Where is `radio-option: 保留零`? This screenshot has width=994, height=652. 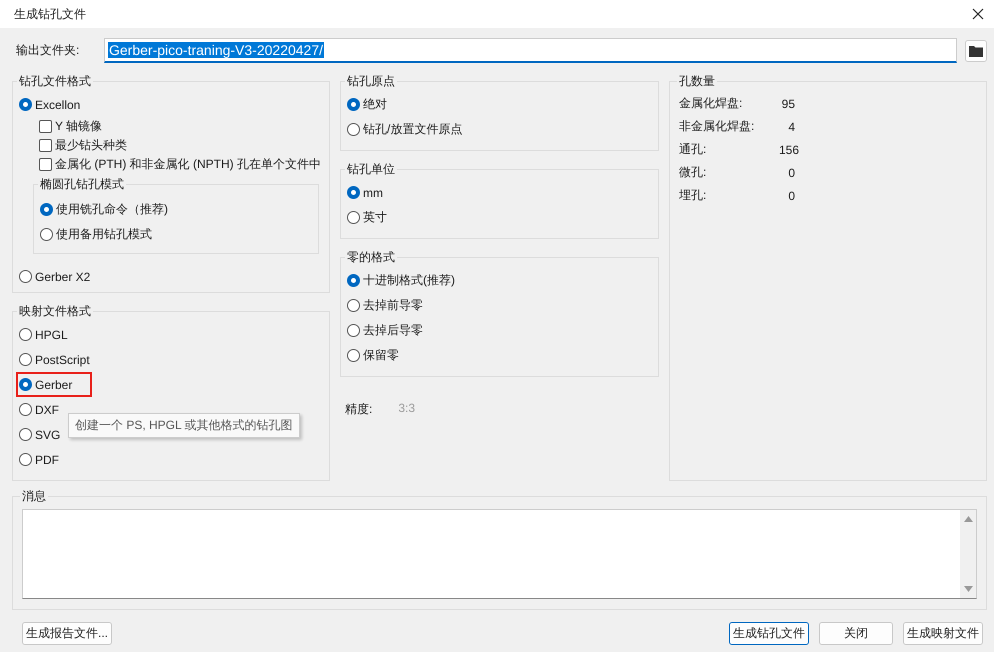 radio-option: 保留零 is located at coordinates (374, 355).